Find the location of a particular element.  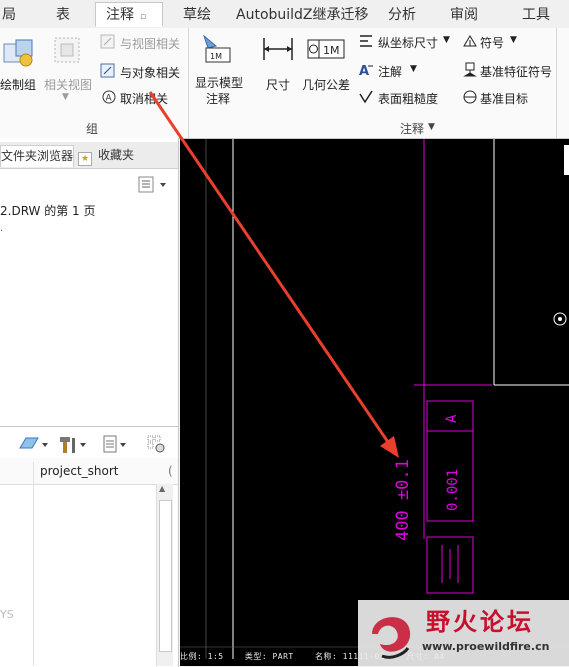

watermark-url: www.proewildfire.cn is located at coordinates (486, 646).